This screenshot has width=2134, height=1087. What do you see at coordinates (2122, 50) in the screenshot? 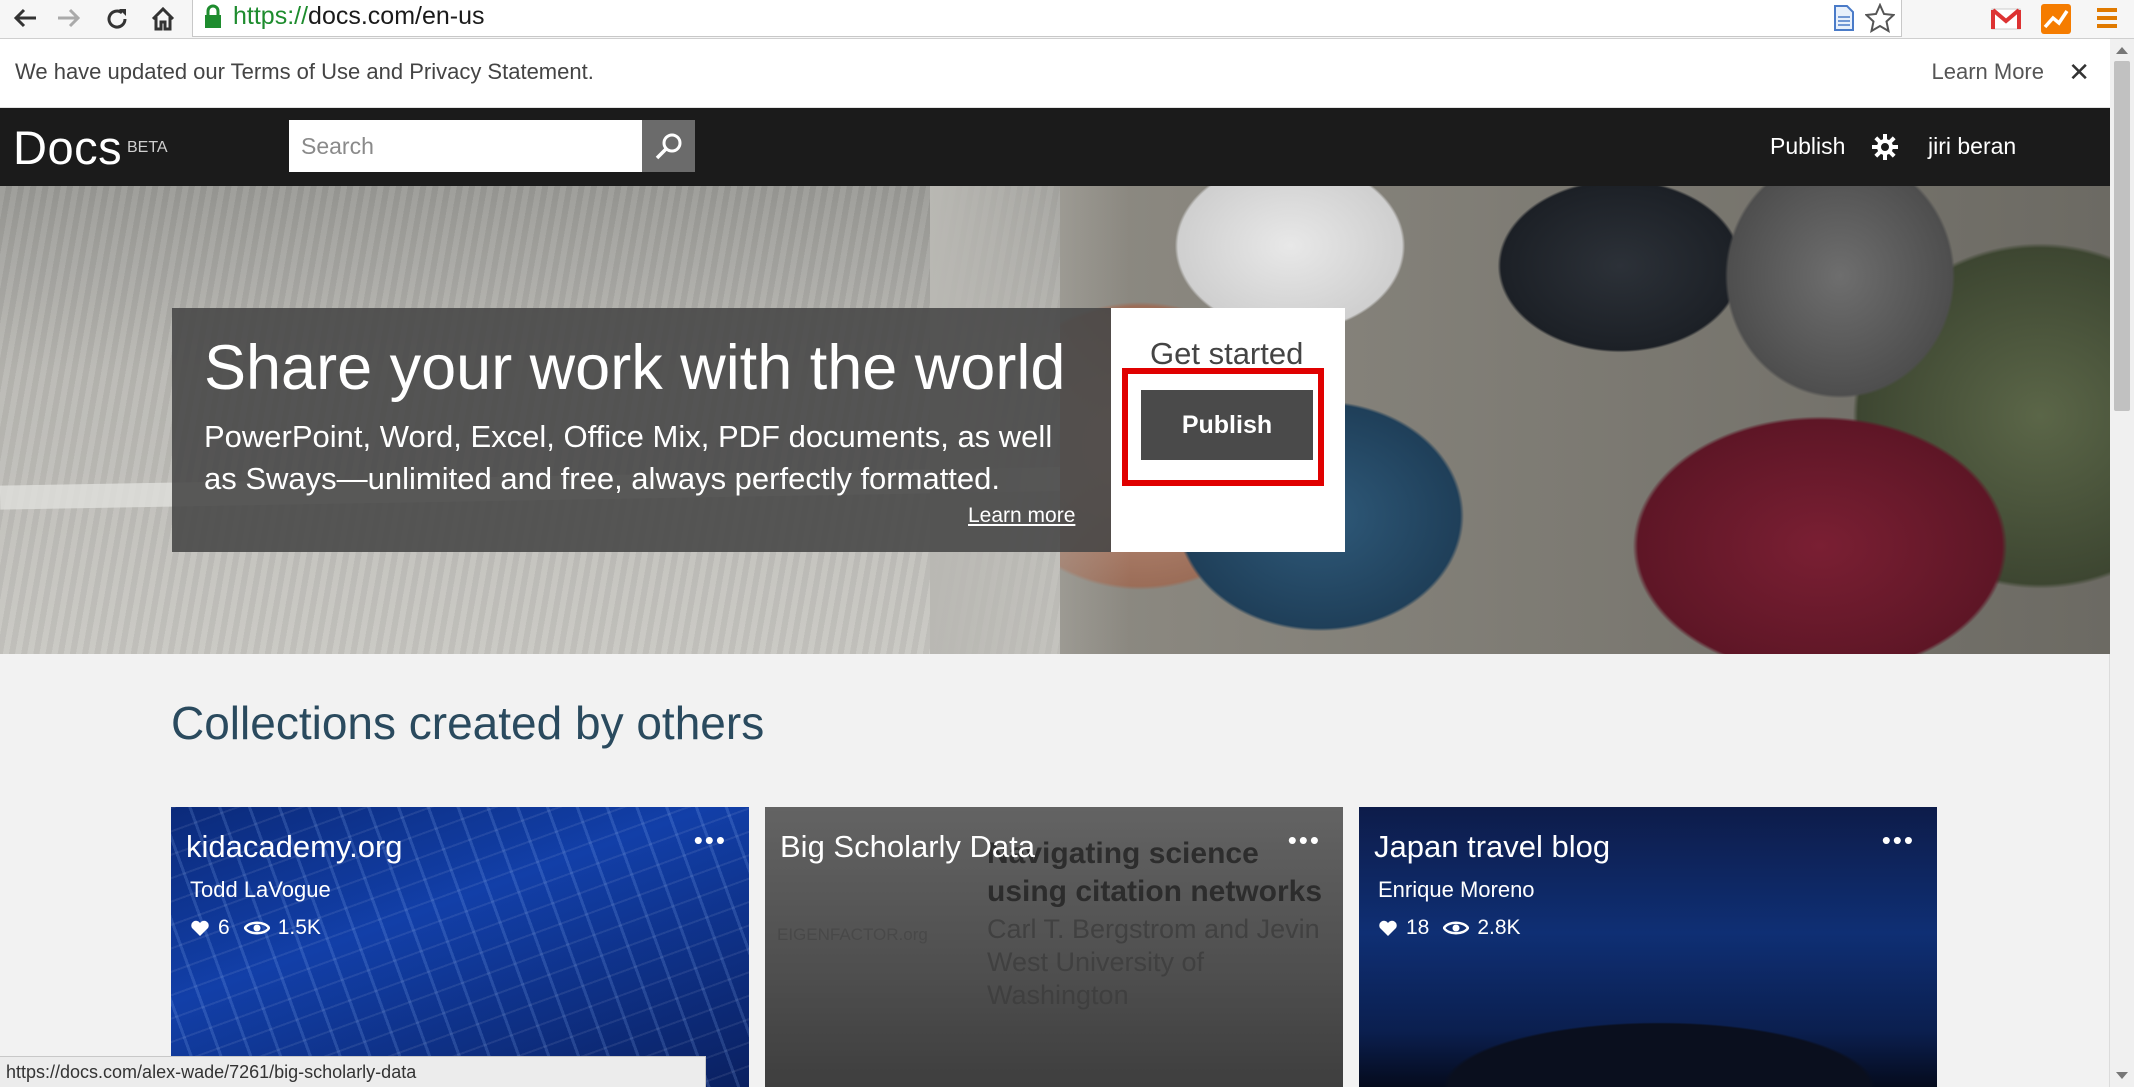
I see `scroll-up-icon` at bounding box center [2122, 50].